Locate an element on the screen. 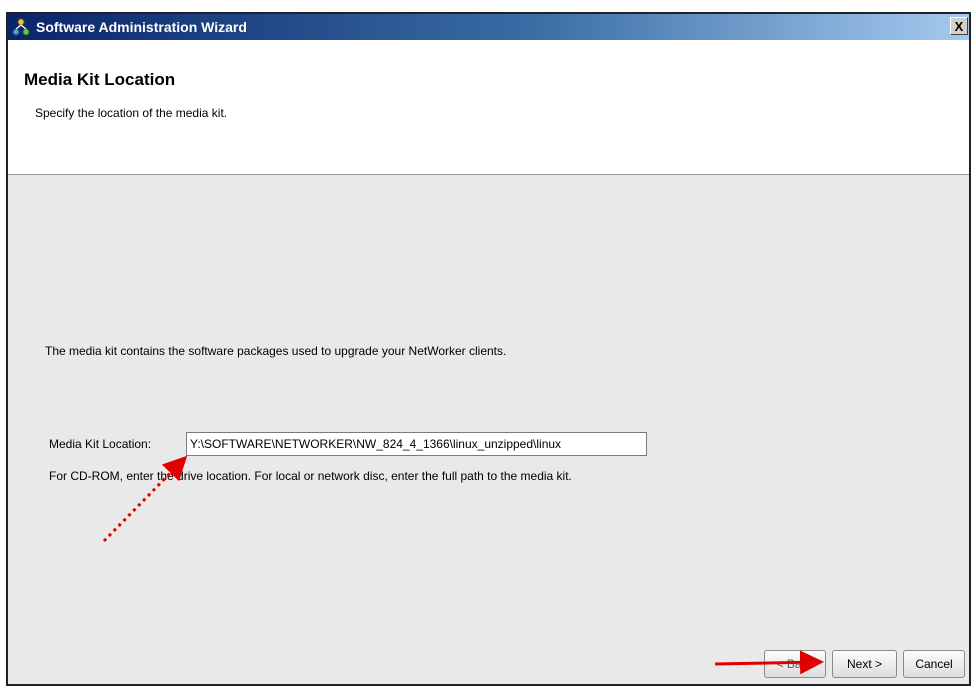  network-nodes-icon is located at coordinates (21, 27).